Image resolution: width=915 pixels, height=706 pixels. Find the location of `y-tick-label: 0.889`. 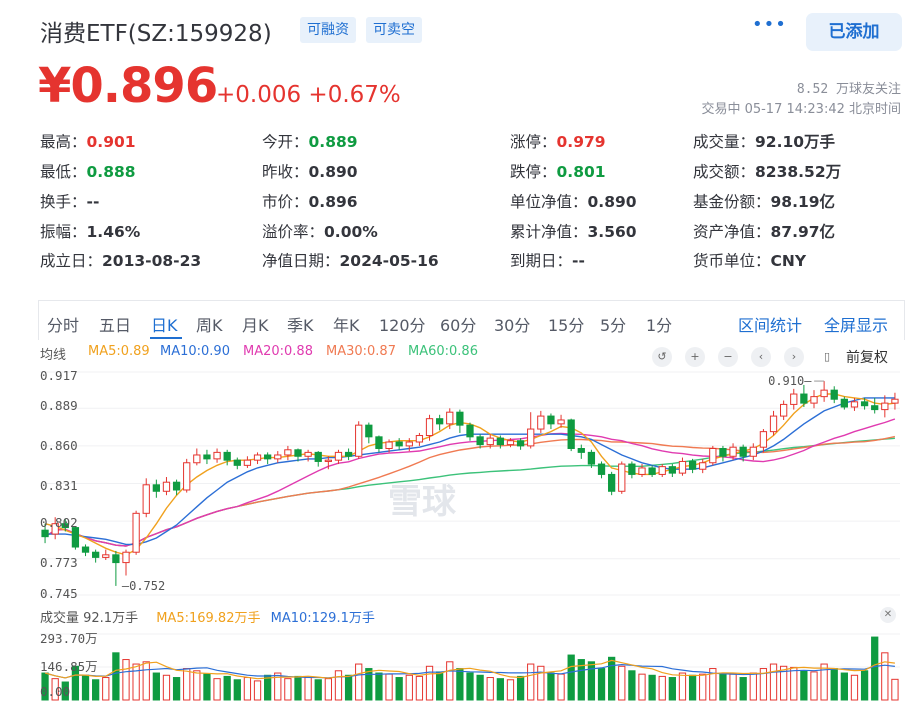

y-tick-label: 0.889 is located at coordinates (59, 405).